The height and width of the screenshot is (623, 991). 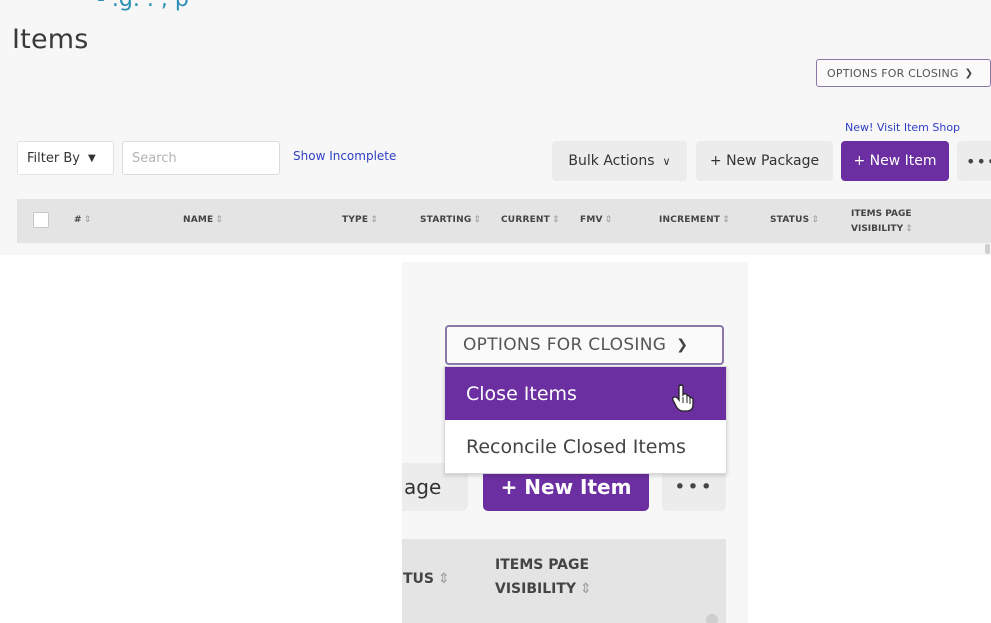 I want to click on menu-item-label: Close Items, so click(x=521, y=393).